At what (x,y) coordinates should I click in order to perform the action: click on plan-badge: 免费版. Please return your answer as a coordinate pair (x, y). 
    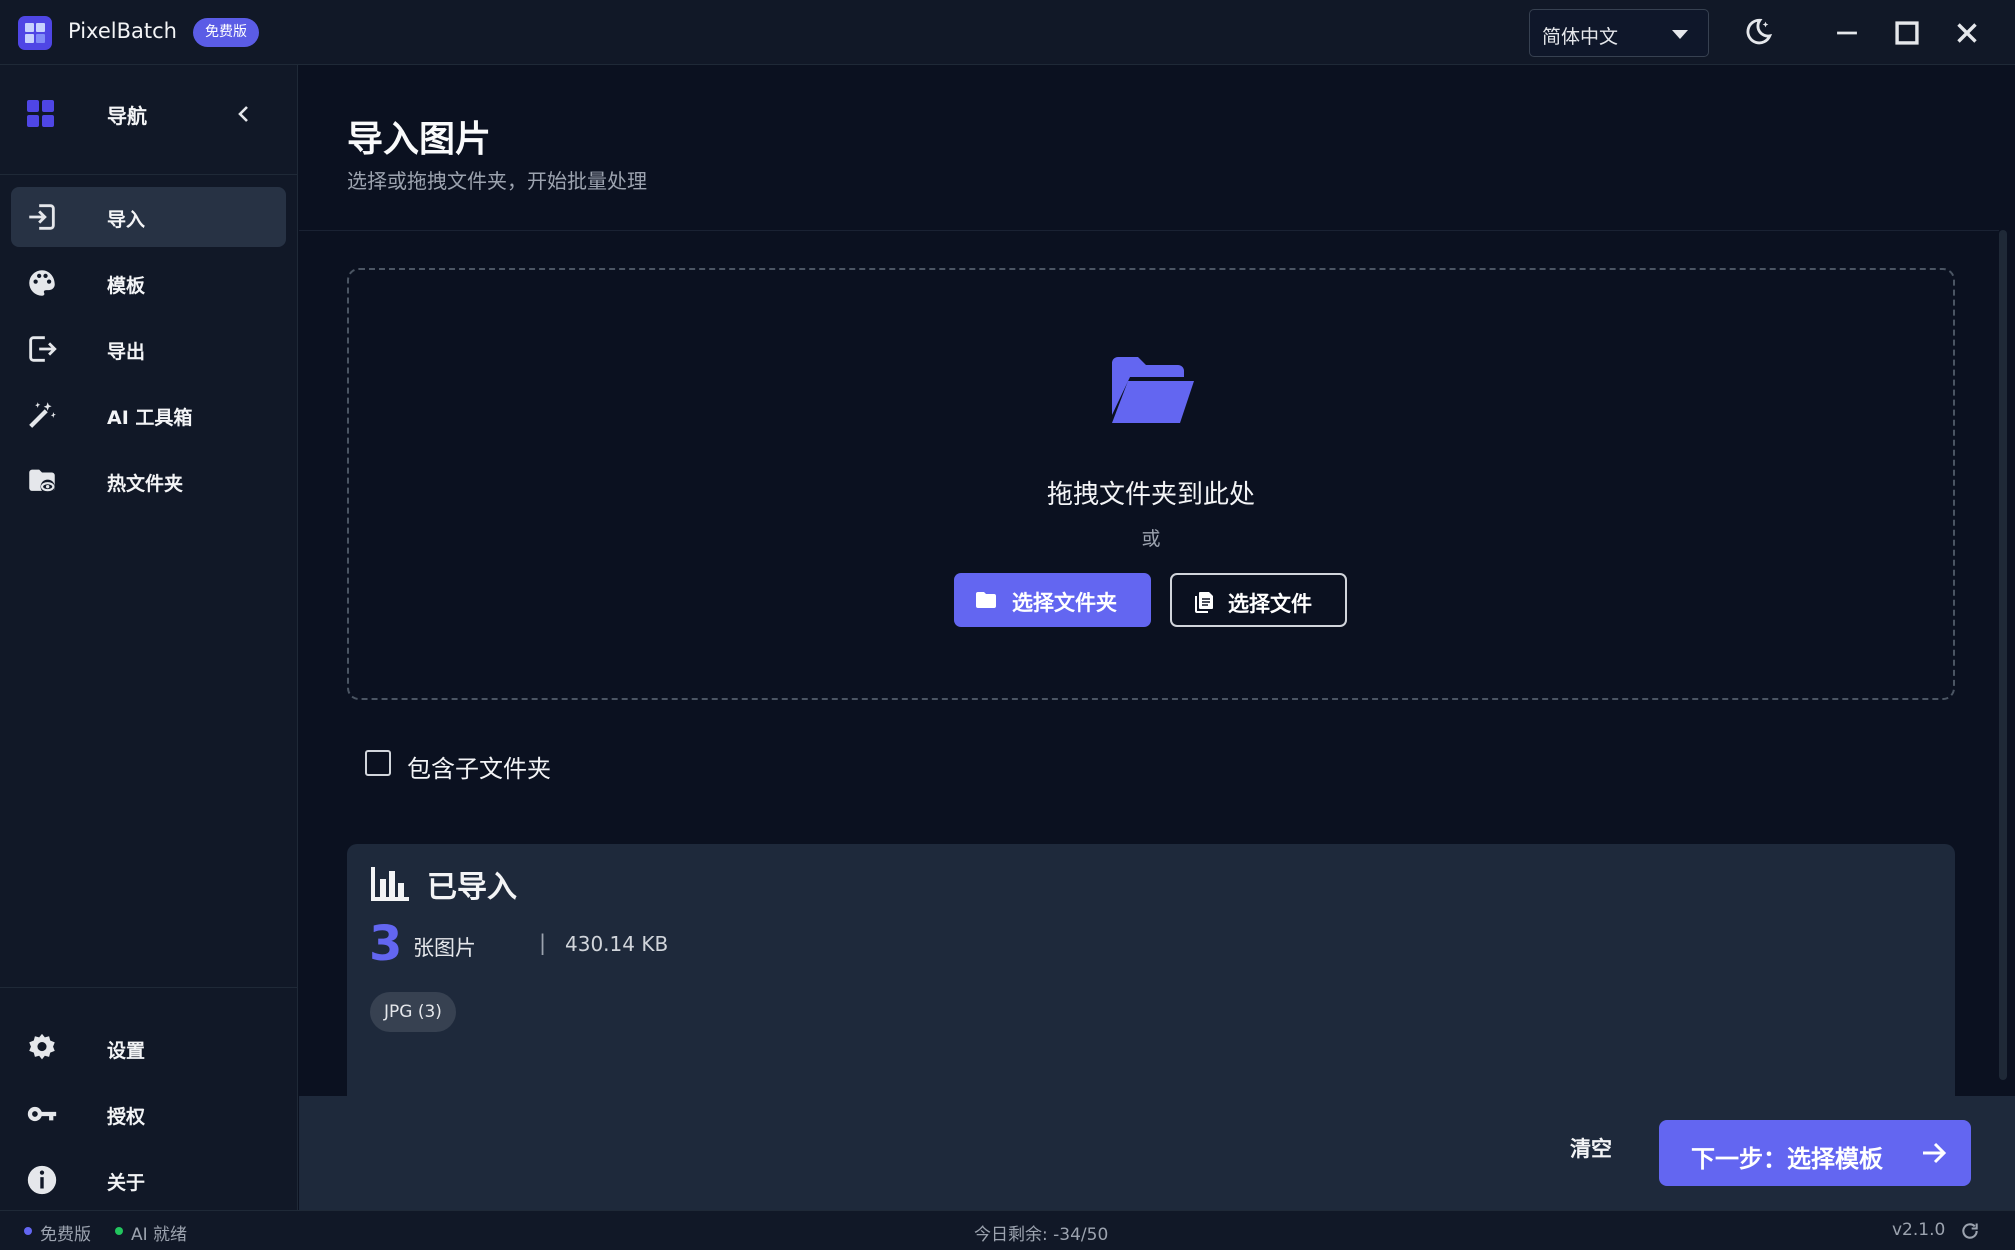
    Looking at the image, I should click on (226, 32).